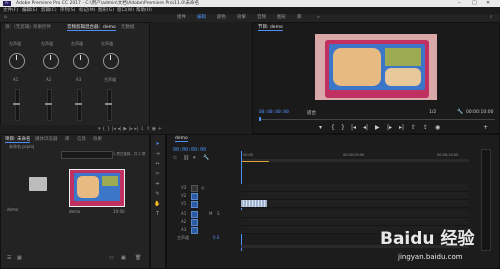 This screenshot has height=269, width=500. I want to click on razor-tool-icon: ✂, so click(157, 174).